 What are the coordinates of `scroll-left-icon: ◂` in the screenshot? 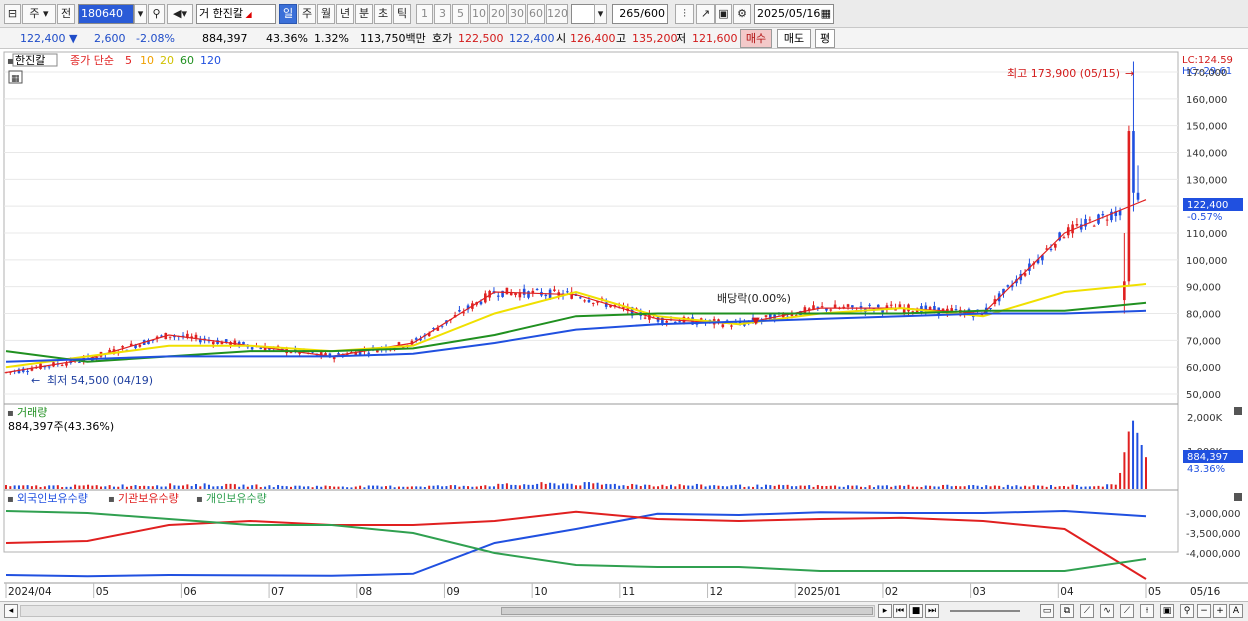 It's located at (11, 611).